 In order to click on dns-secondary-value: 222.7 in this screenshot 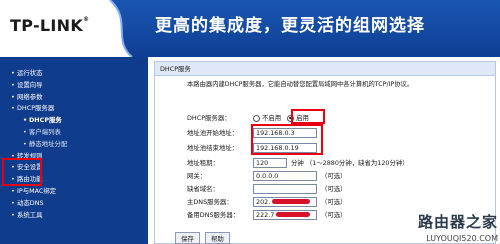, I will do `click(265, 214)`.